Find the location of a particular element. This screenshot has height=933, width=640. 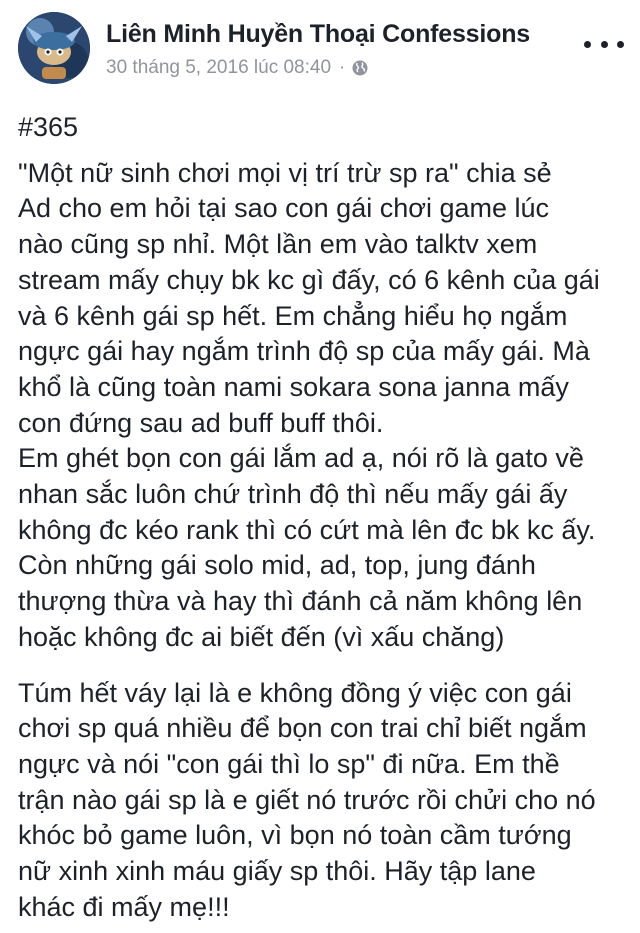

post-hashtag: #365 is located at coordinates (323, 128).